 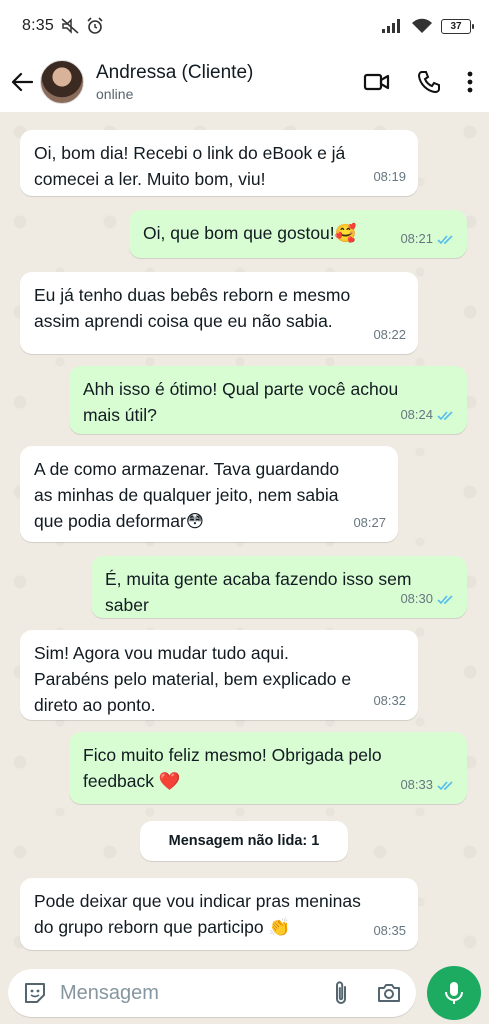 What do you see at coordinates (70, 26) in the screenshot?
I see `mute-notifications-icon` at bounding box center [70, 26].